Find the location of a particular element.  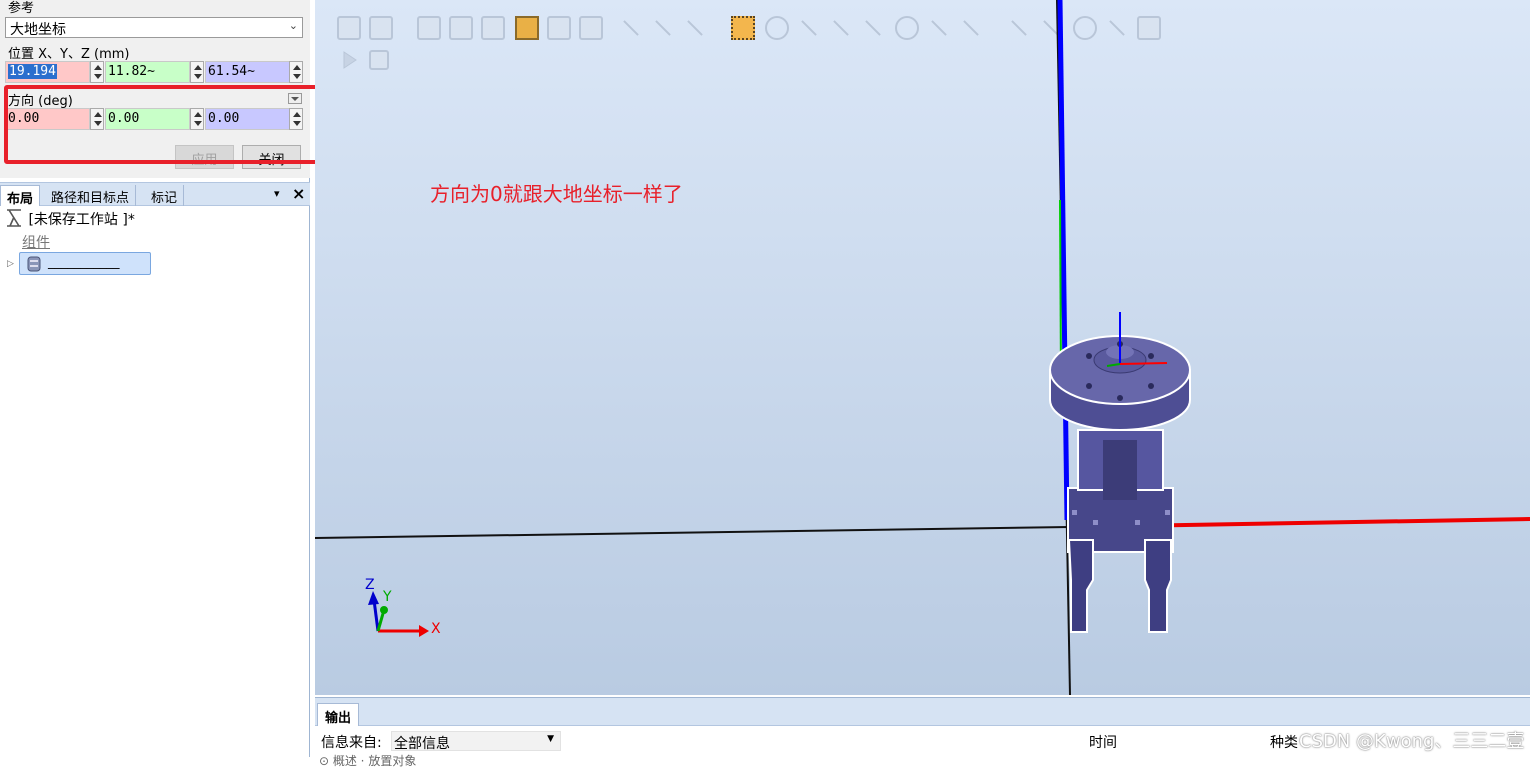

axis-z-label: Z is located at coordinates (370, 585).